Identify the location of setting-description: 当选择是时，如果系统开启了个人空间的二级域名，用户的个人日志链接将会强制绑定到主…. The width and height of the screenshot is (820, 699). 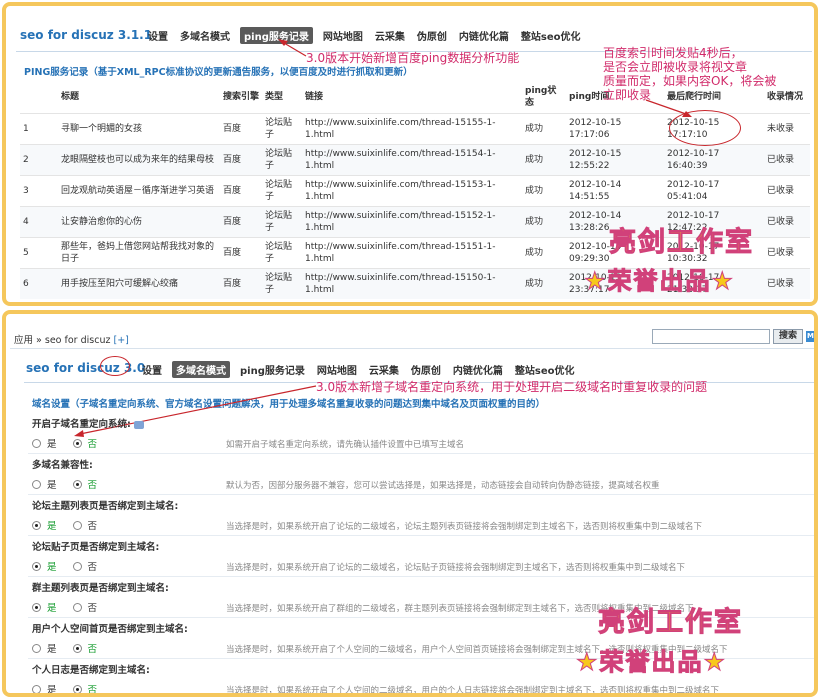
(473, 691).